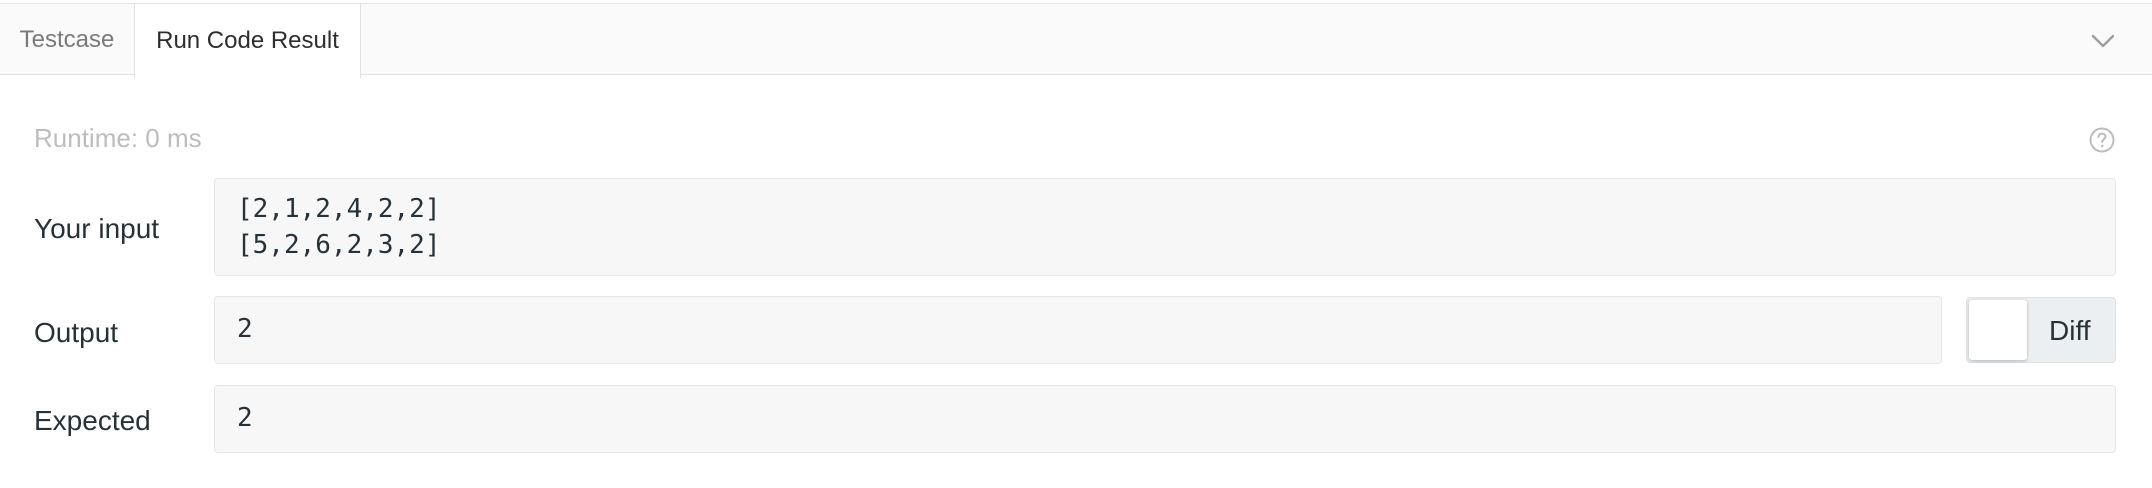  Describe the element at coordinates (2103, 41) in the screenshot. I see `chevron-down-icon` at that location.